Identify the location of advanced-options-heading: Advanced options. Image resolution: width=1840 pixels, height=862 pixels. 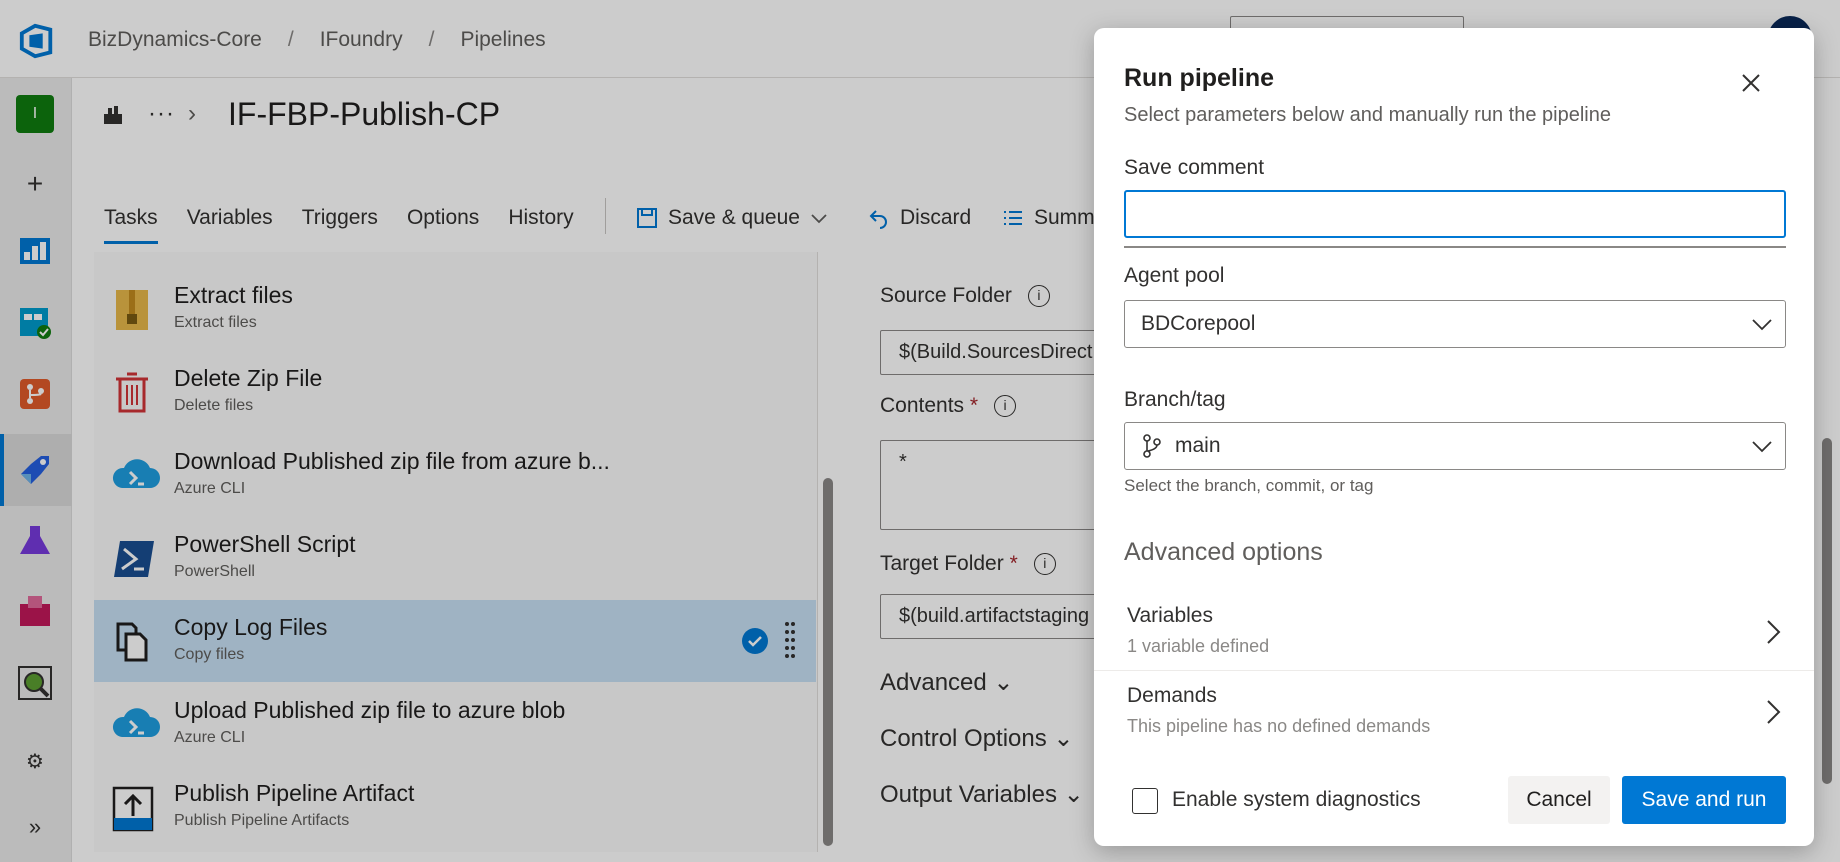
(1223, 552).